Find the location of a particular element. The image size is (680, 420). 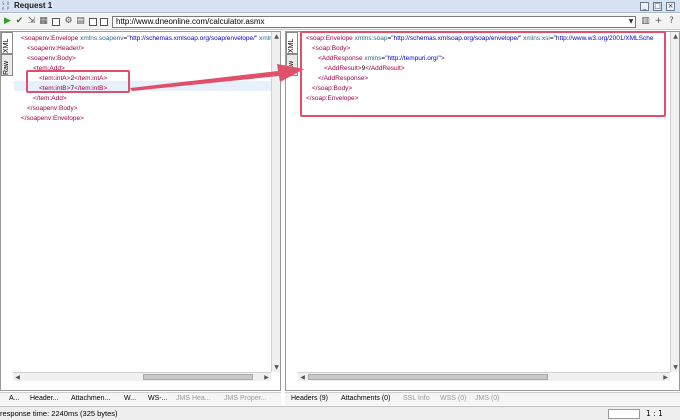

run-icon: ▶ is located at coordinates (7, 21).